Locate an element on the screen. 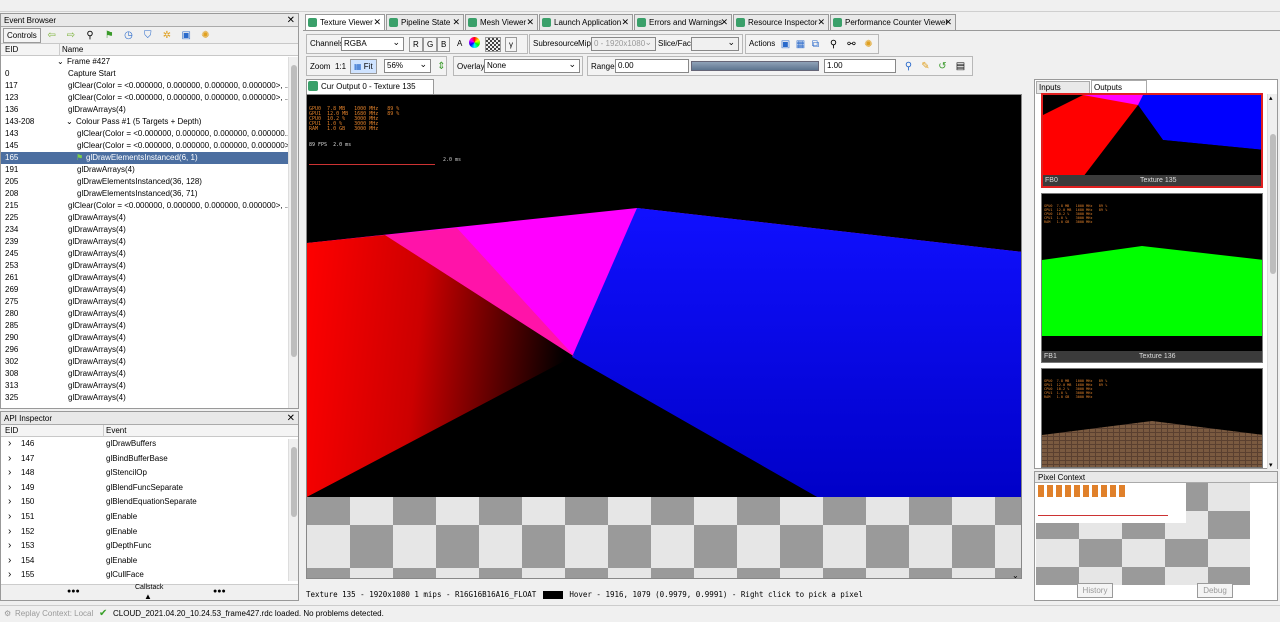 This screenshot has width=1280, height=622. tab: Resource Inspector ✕ is located at coordinates (781, 22).